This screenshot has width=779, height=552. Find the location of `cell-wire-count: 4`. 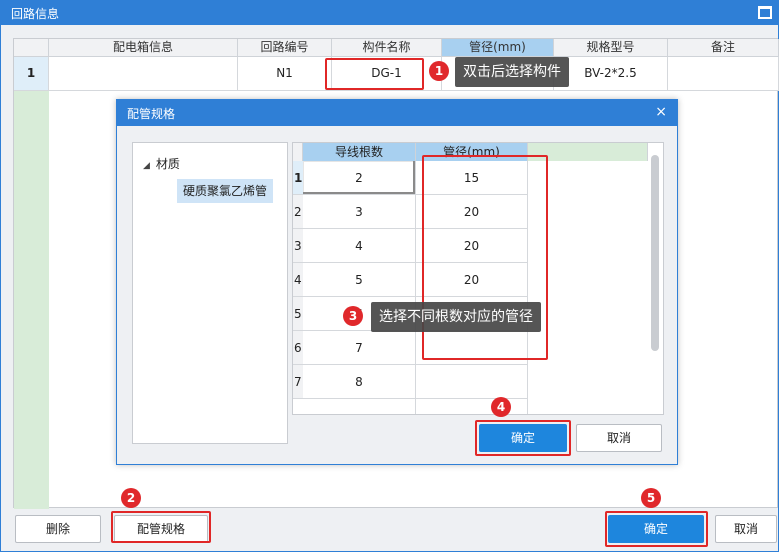

cell-wire-count: 4 is located at coordinates (359, 246).